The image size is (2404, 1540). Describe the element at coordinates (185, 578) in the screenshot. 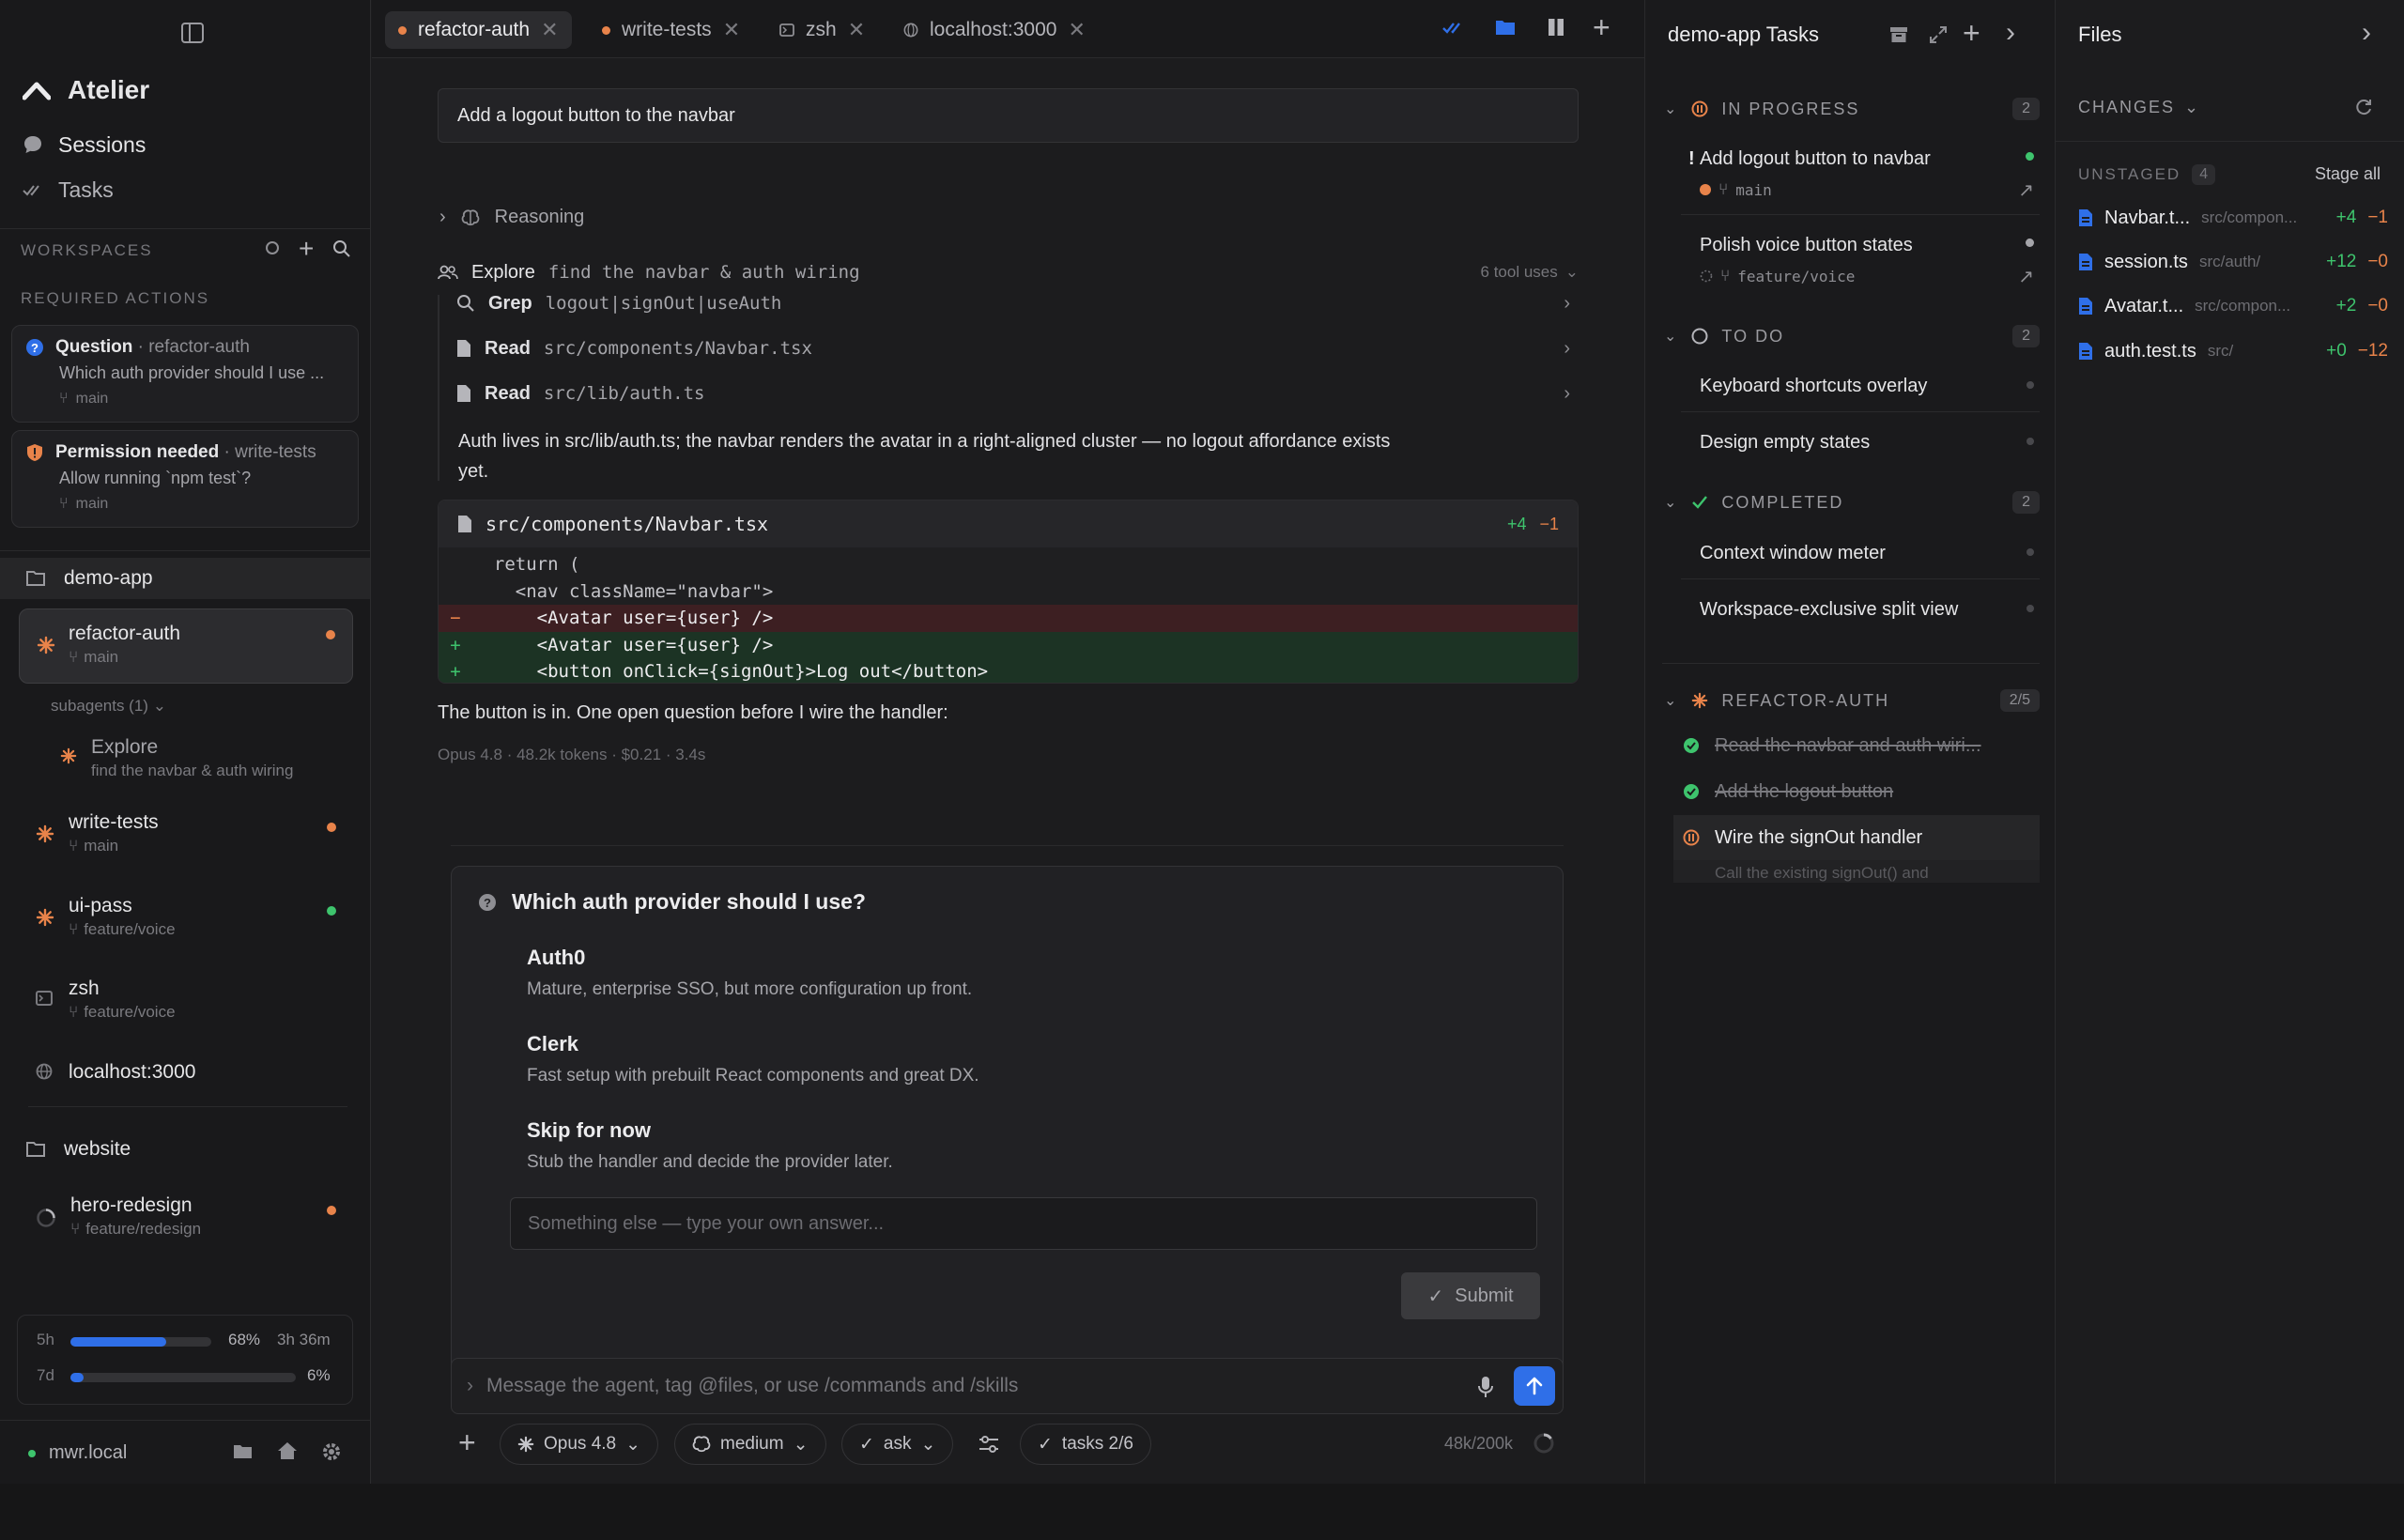

I see `workspace-demo-app: demo-app` at that location.